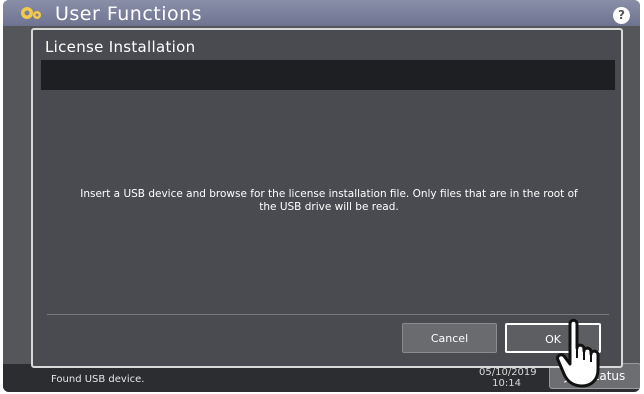 This screenshot has height=394, width=644. What do you see at coordinates (31, 13) in the screenshot?
I see `gear-icon` at bounding box center [31, 13].